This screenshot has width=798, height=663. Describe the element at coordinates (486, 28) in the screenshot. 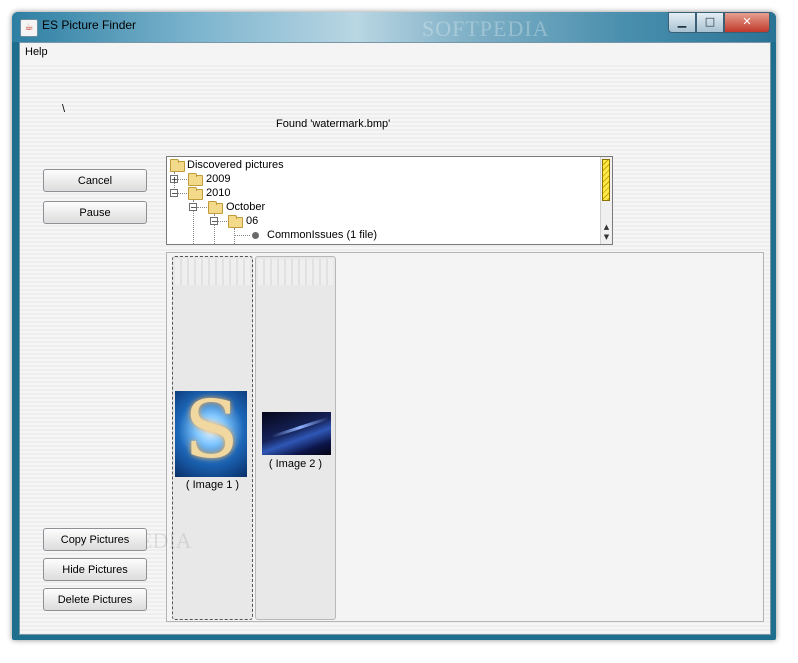

I see `title-watermark: SOFTPEDIA` at that location.